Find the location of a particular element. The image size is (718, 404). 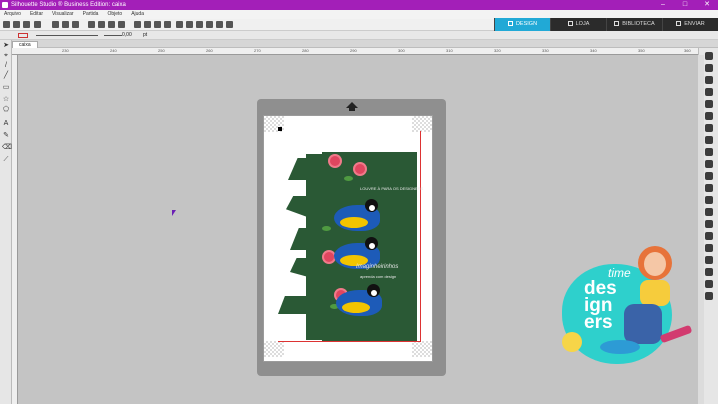

transform-icon is located at coordinates (709, 152).